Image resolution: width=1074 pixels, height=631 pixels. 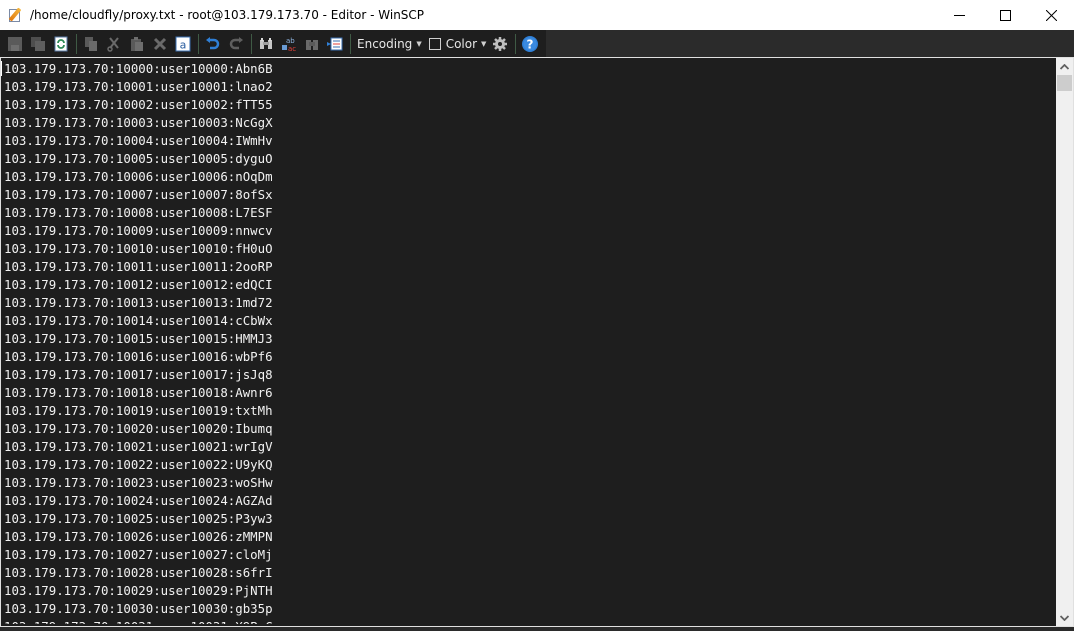 I want to click on text-line: 103.179.173.70:10007:user10007:8ofSx, so click(x=138, y=194).